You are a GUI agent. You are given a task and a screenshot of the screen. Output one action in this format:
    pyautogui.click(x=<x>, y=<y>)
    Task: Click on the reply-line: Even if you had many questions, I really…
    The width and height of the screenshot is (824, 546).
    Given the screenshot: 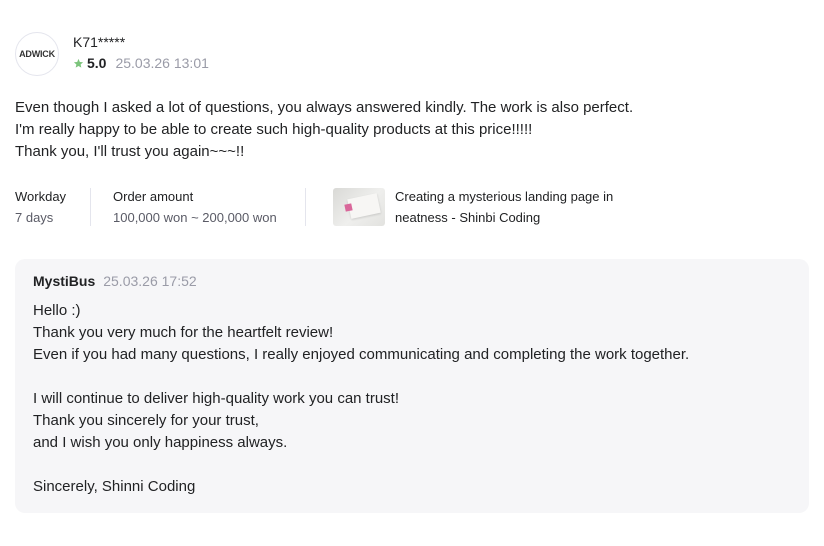 What is the action you would take?
    pyautogui.click(x=361, y=354)
    